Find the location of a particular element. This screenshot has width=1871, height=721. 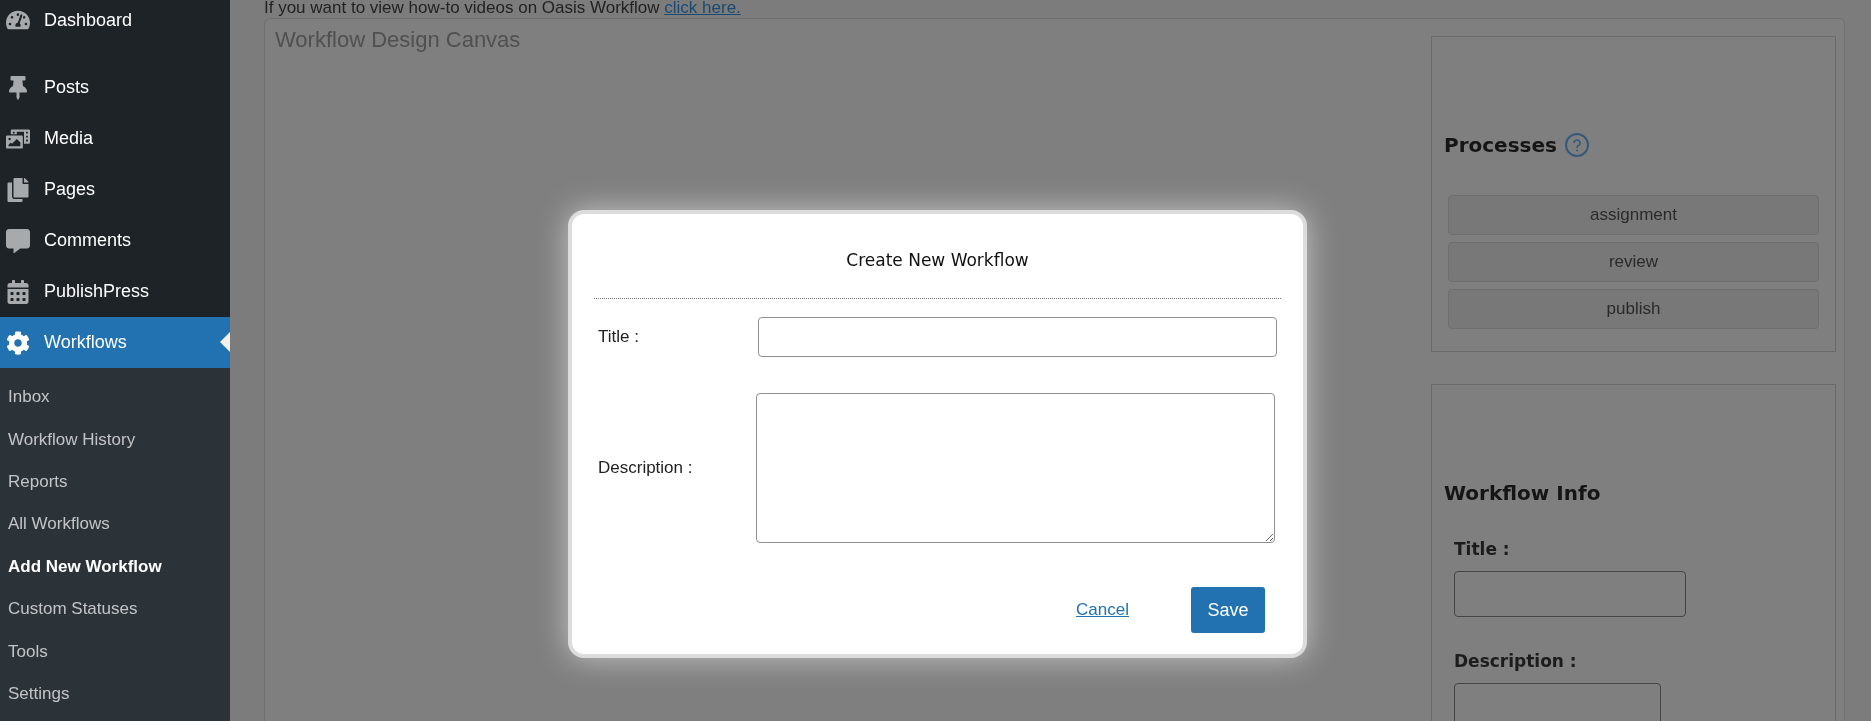

submenu-item: Custom Statuses is located at coordinates (115, 609).